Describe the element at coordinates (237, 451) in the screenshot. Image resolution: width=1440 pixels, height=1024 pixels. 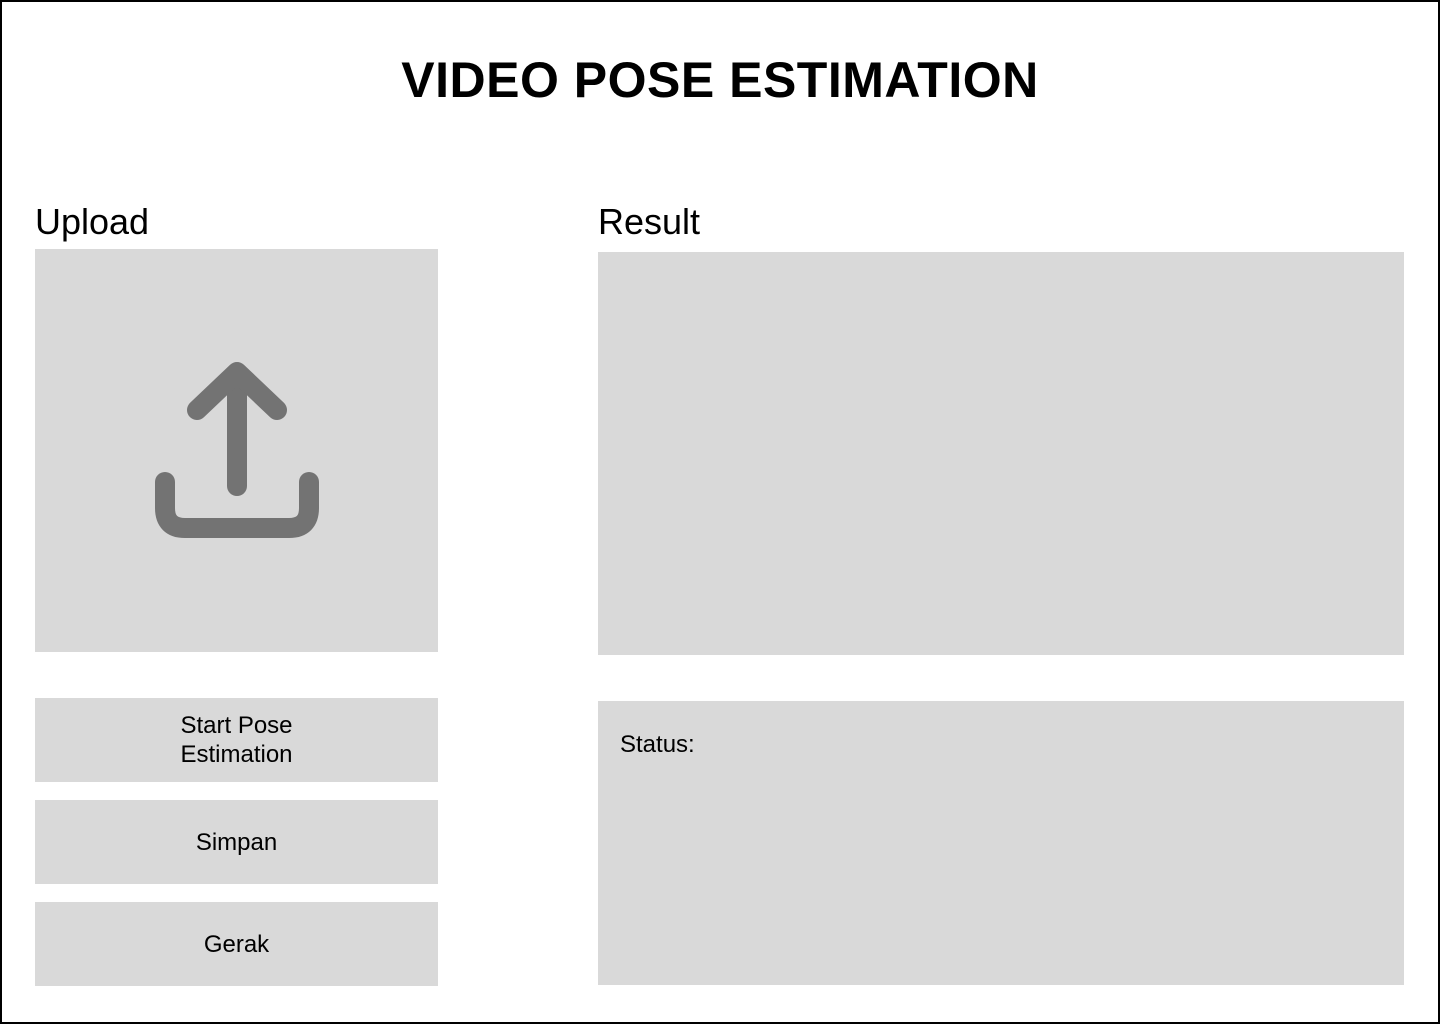
I see `upload-icon` at that location.